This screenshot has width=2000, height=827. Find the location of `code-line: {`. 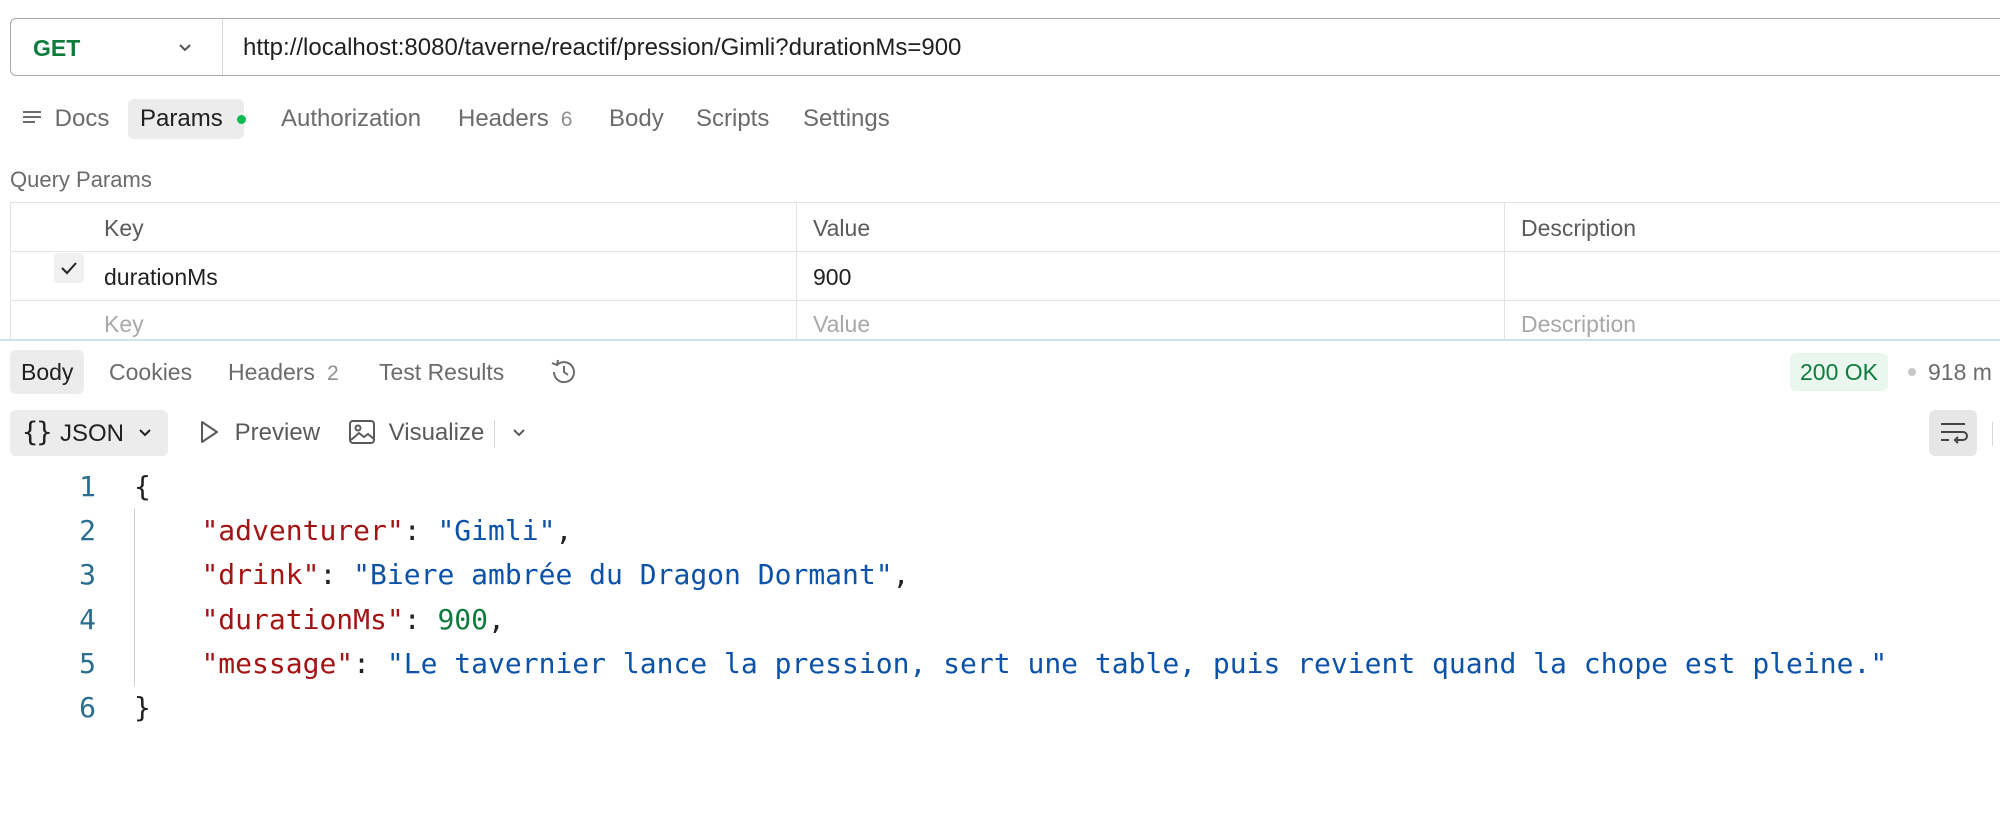

code-line: { is located at coordinates (142, 486).